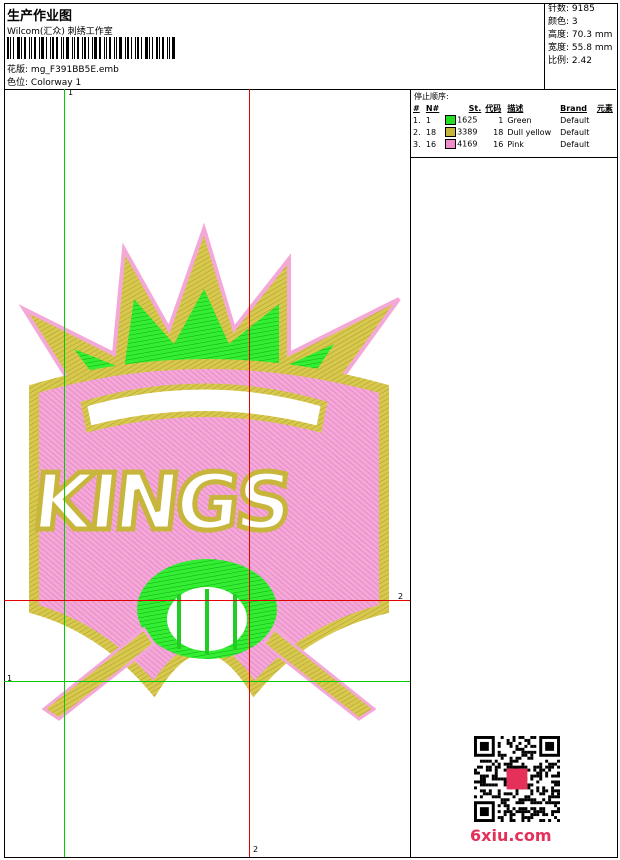  I want to click on col-element: 元素, so click(604, 108).